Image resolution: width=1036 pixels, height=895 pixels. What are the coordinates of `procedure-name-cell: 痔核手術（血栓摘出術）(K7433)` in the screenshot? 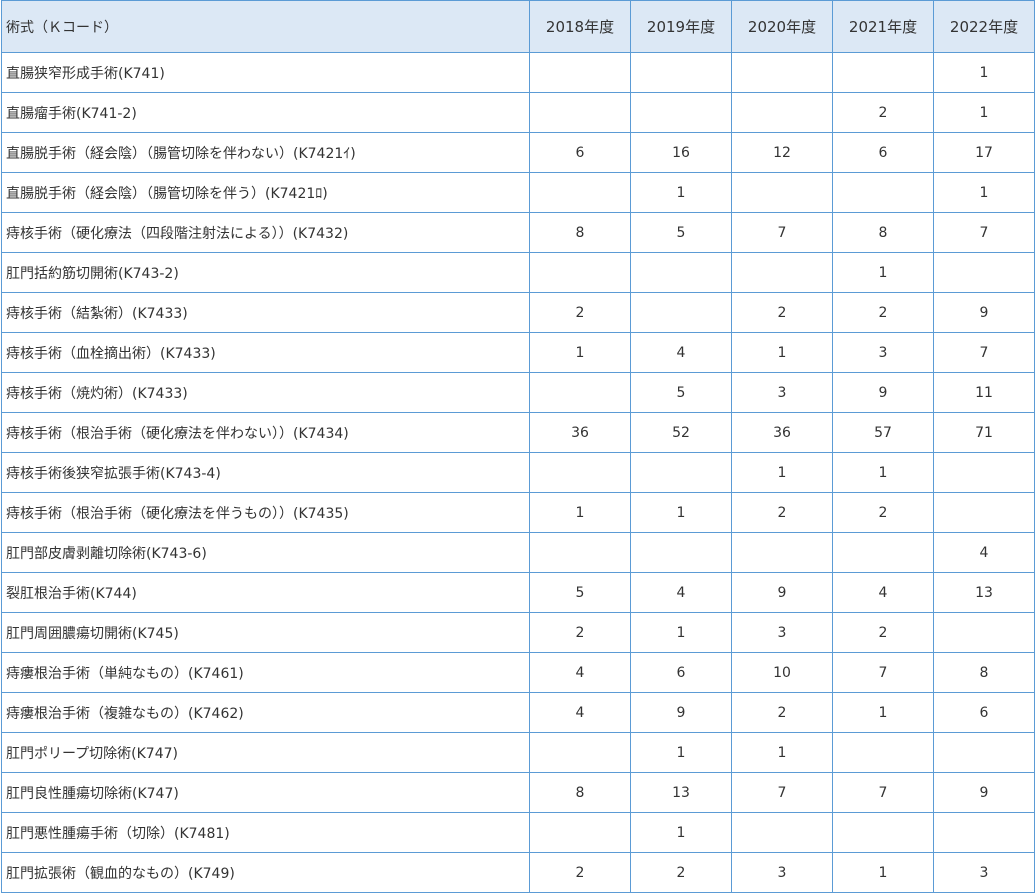 It's located at (265, 352).